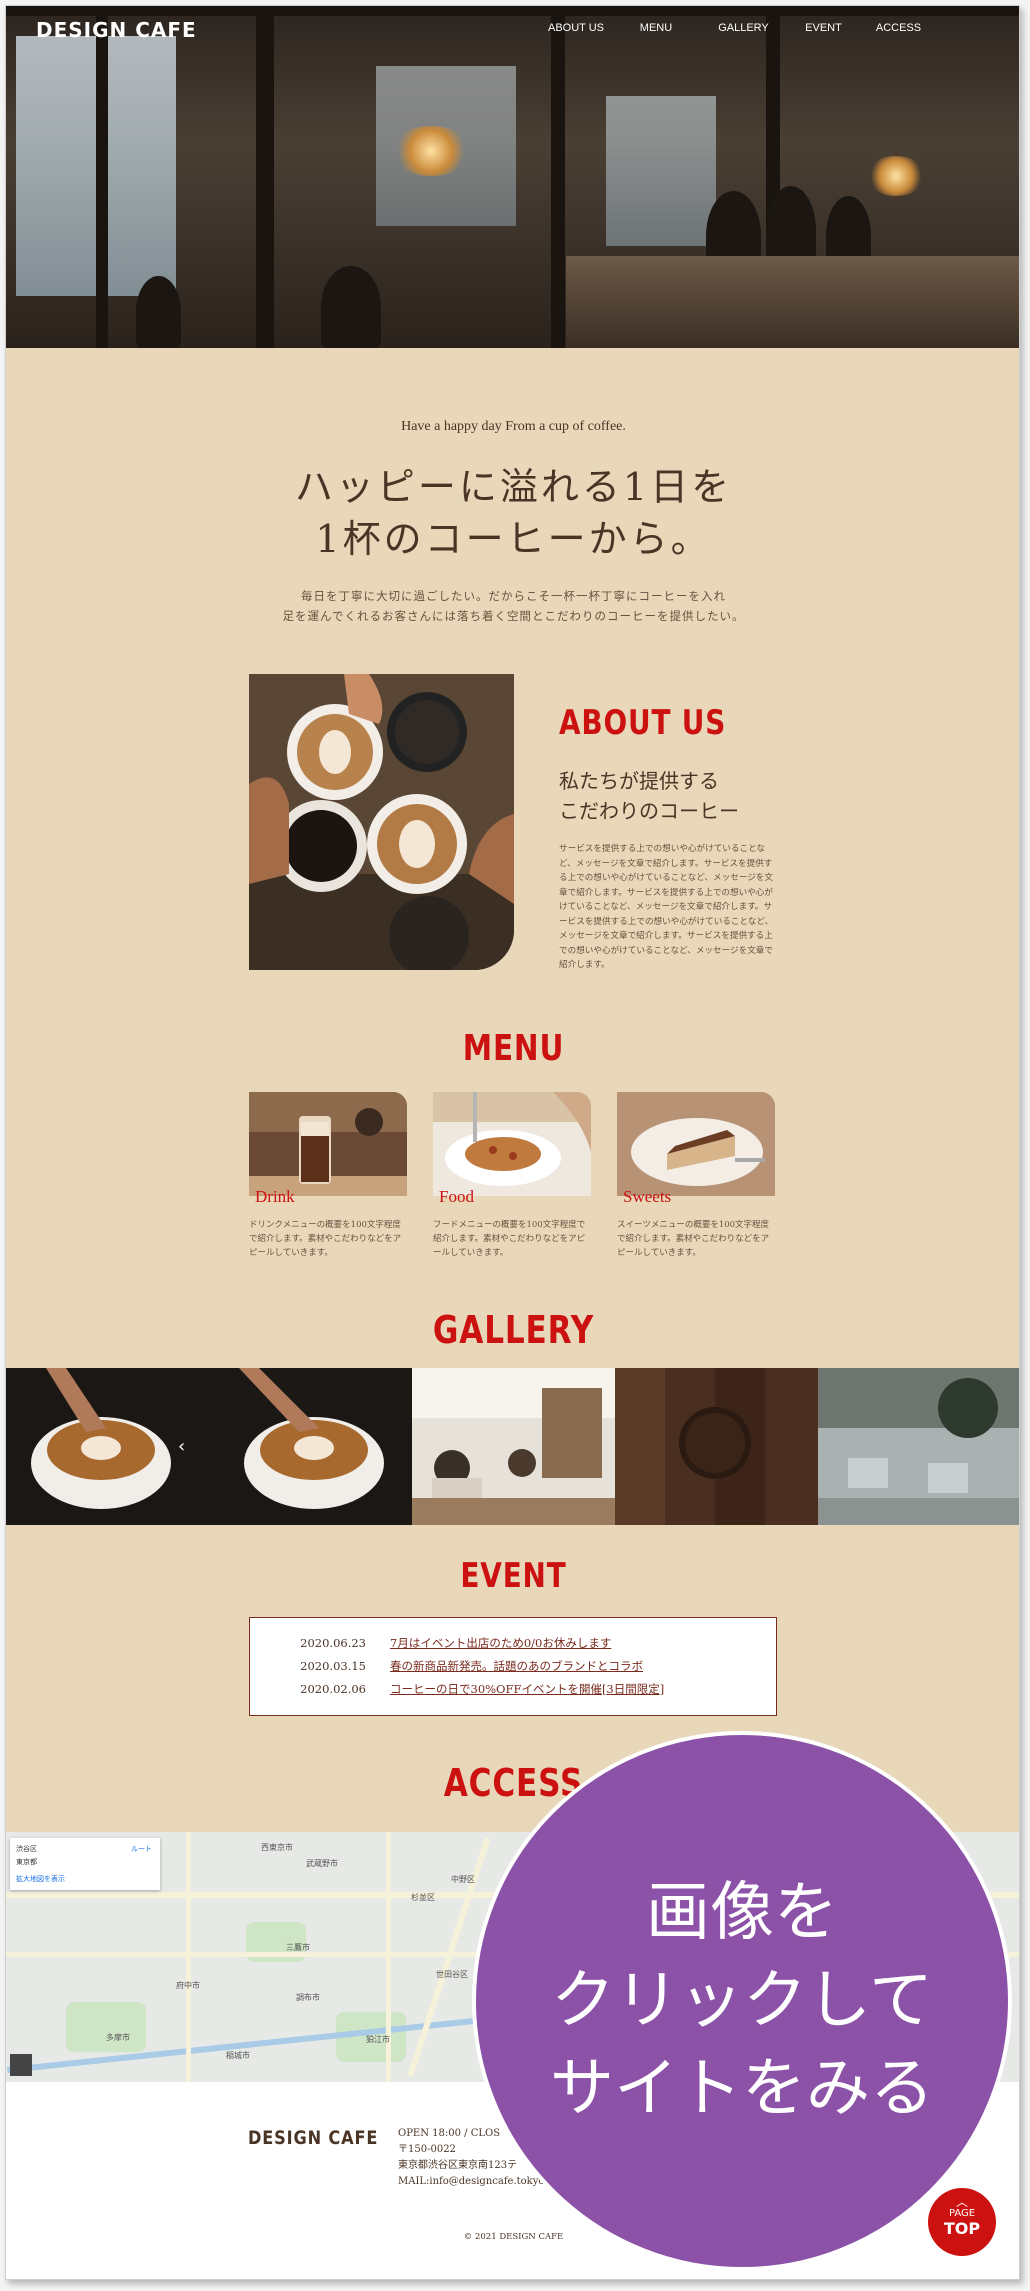 This screenshot has width=1030, height=2291. I want to click on lead-line-2: 足を運んでくれるお客さんには落ち着く空間とこだわりのコーヒーを提供したい。, so click(513, 616).